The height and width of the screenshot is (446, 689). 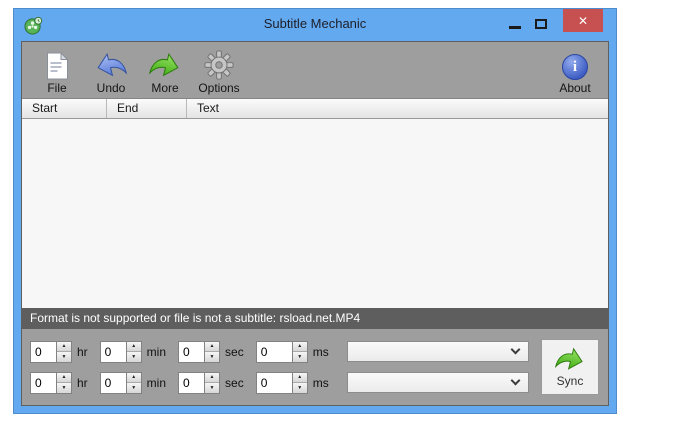 I want to click on about-button-label: About, so click(x=575, y=88).